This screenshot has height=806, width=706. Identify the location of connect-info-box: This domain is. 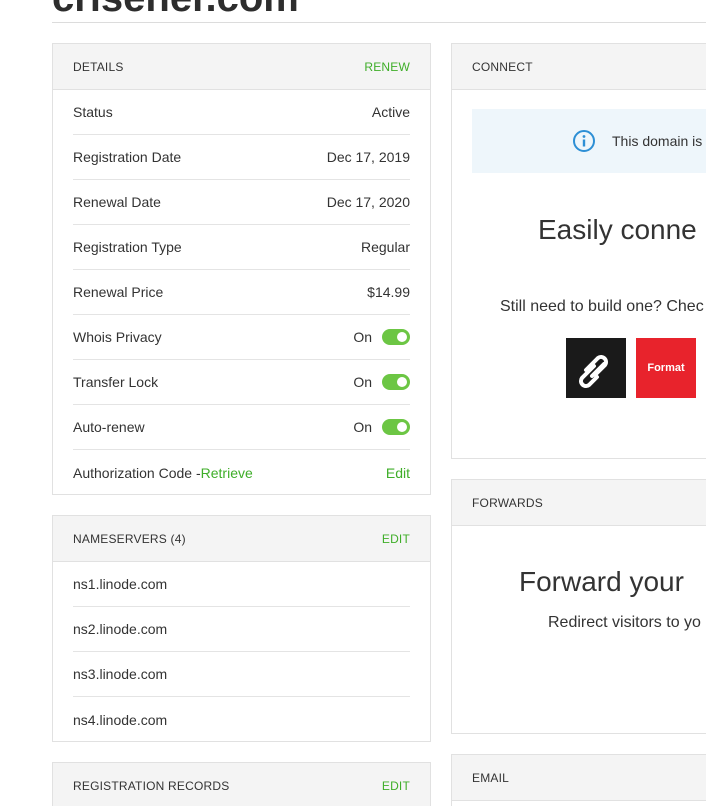
(589, 141).